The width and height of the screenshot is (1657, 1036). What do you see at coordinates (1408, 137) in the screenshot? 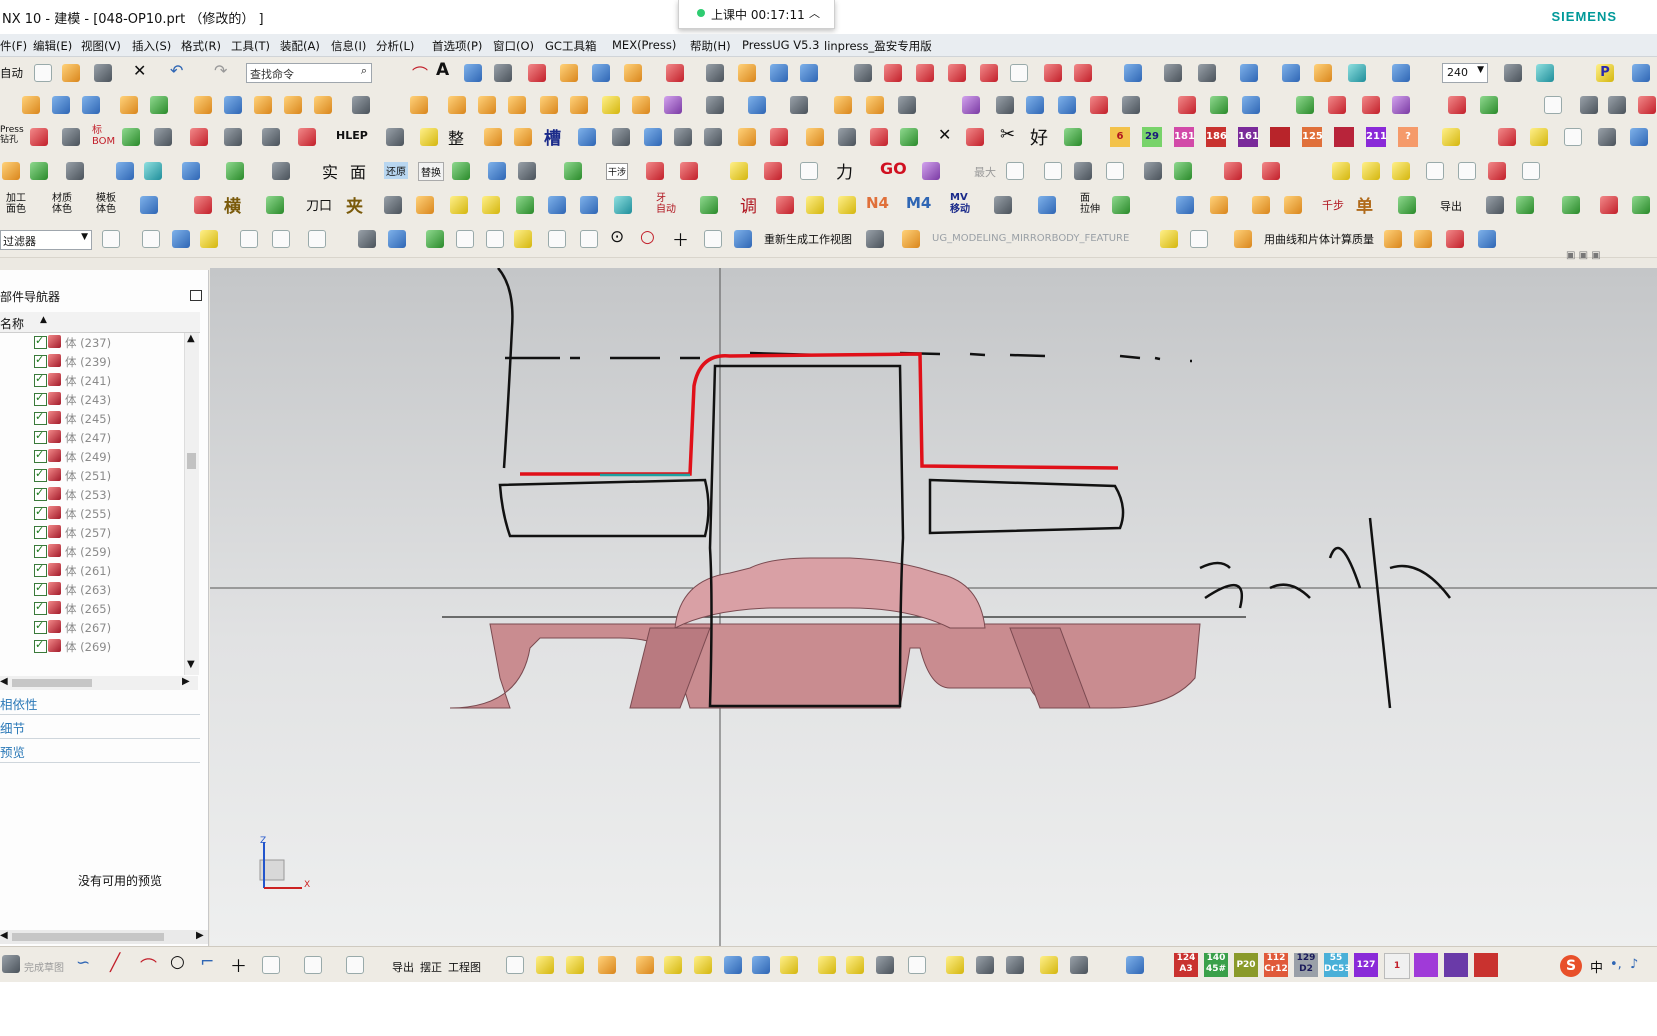
I see `help-question-icon: ?` at bounding box center [1408, 137].